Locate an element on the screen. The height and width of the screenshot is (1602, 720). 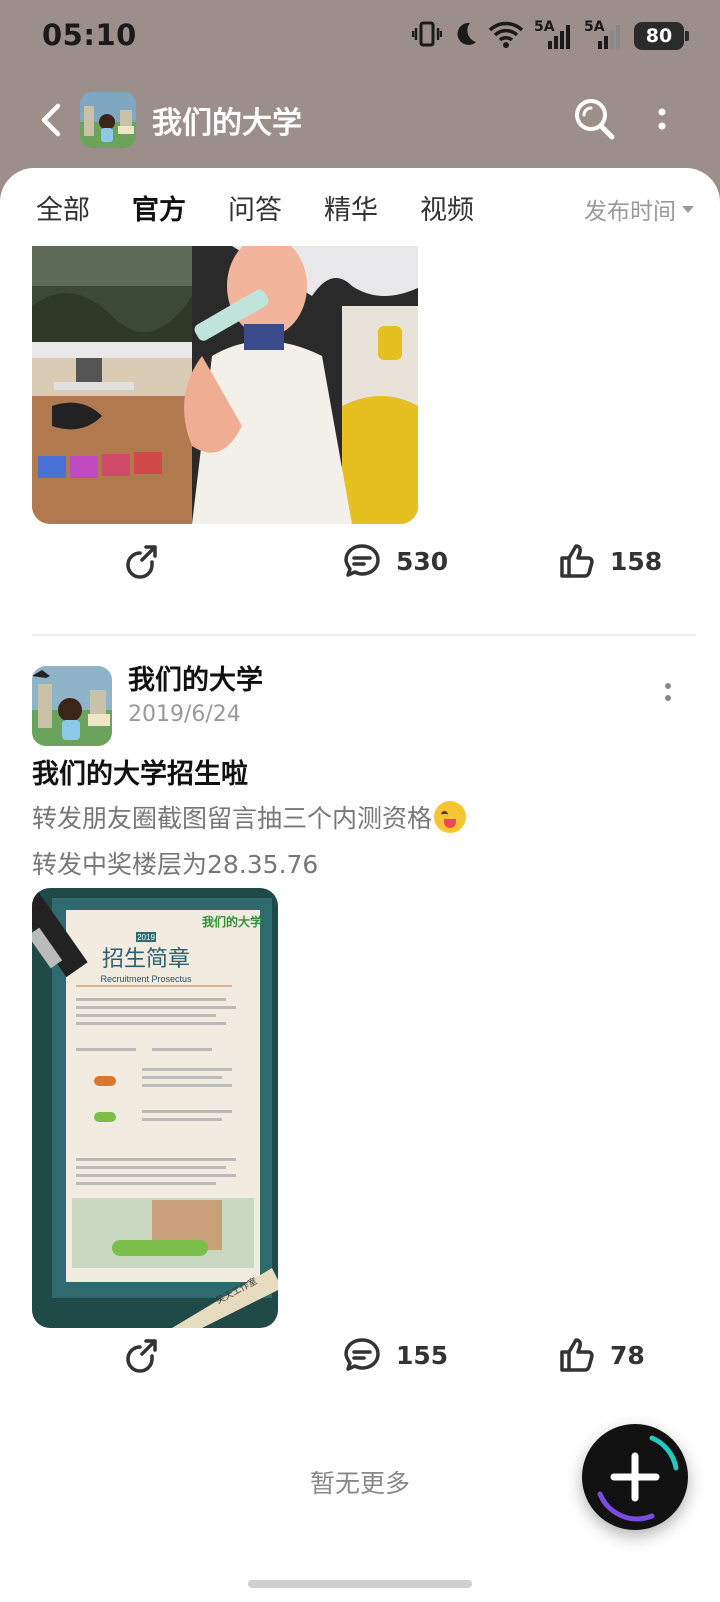
like-button: 158 is located at coordinates (610, 561).